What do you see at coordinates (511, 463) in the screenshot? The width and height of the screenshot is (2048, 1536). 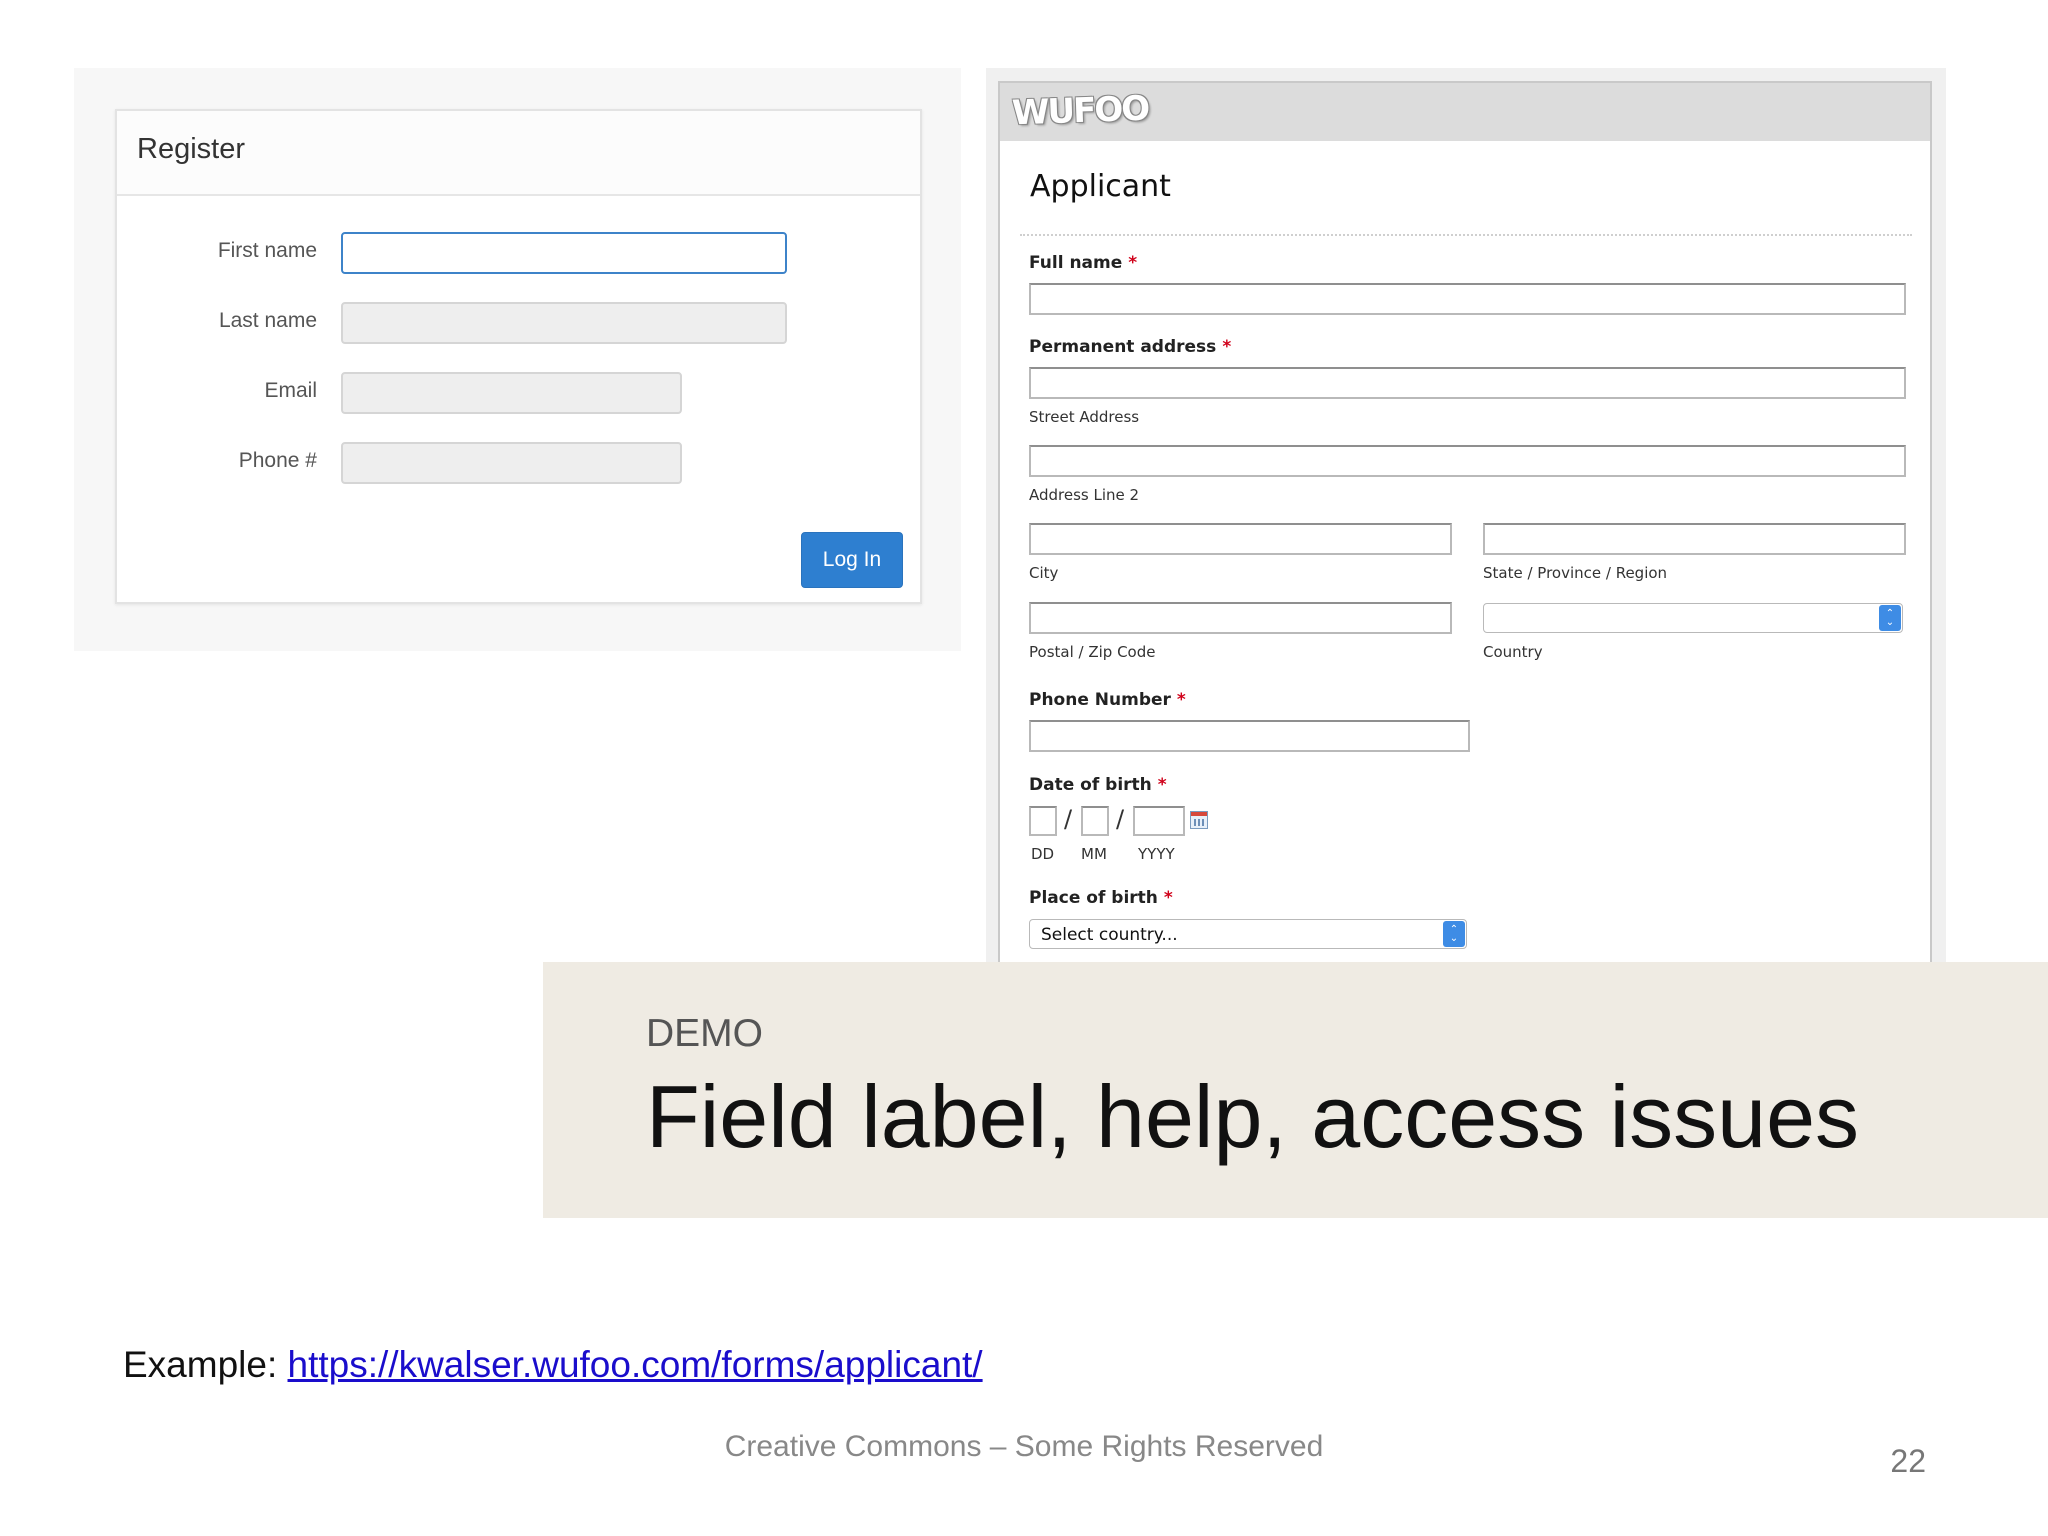 I see `phone-input` at bounding box center [511, 463].